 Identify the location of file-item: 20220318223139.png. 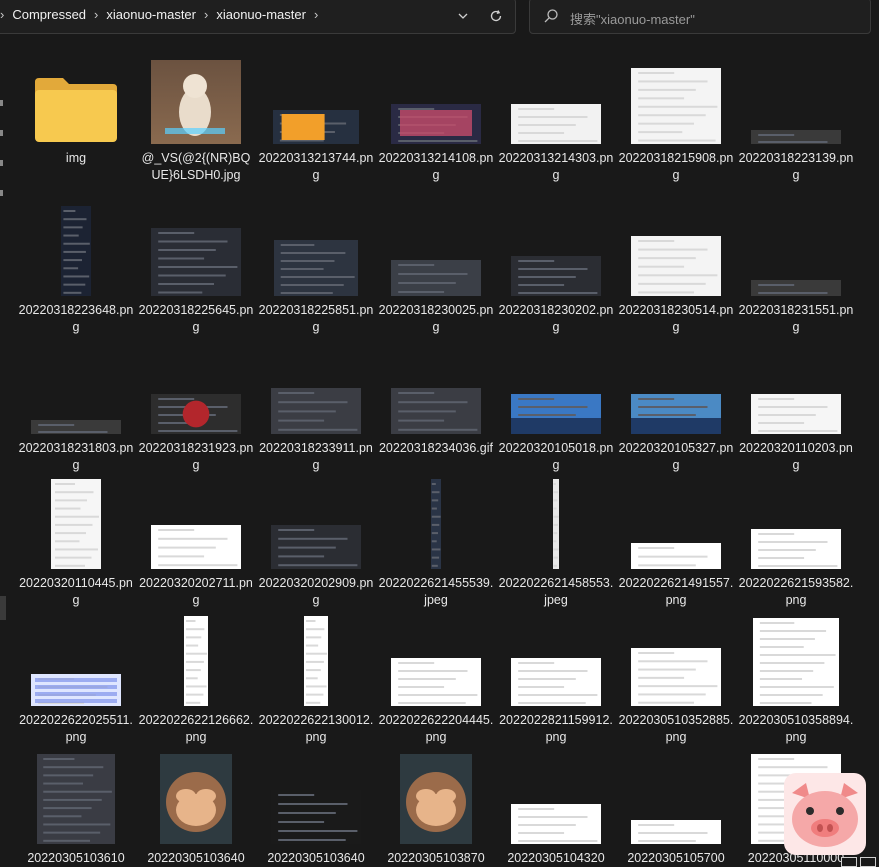
(796, 120).